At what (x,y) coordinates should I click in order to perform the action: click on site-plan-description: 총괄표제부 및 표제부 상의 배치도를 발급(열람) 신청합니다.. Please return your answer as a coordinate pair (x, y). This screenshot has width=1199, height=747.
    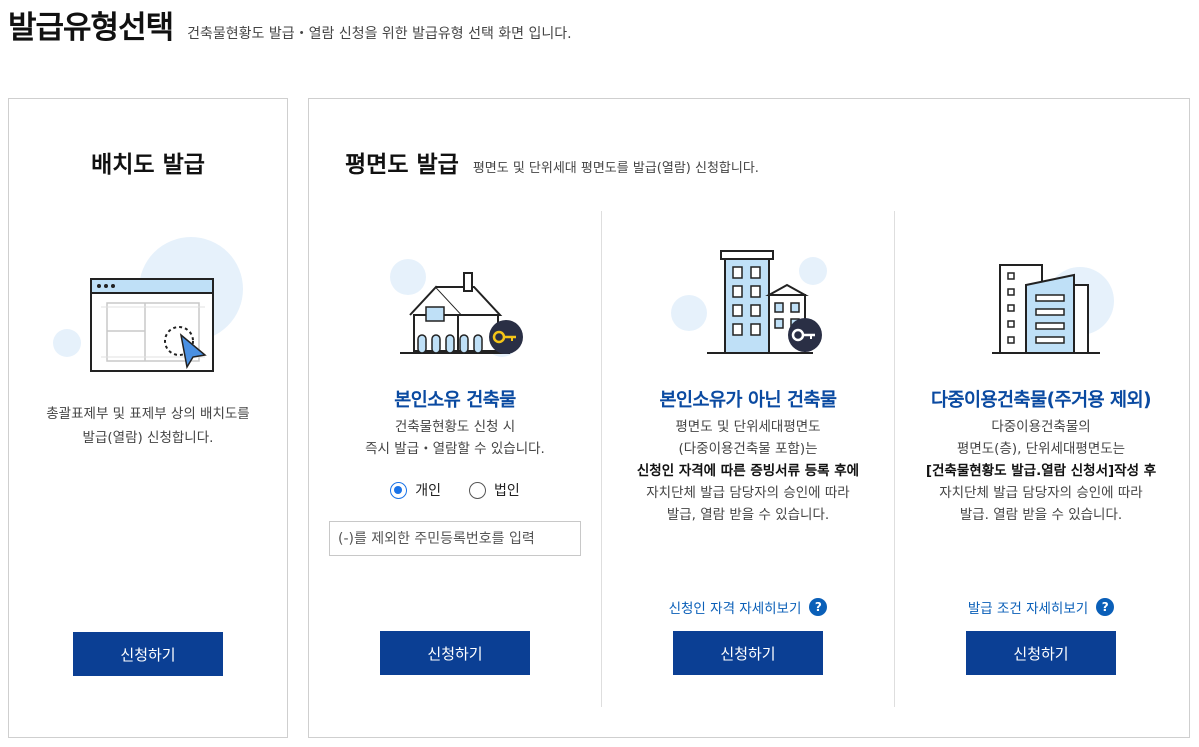
    Looking at the image, I should click on (148, 426).